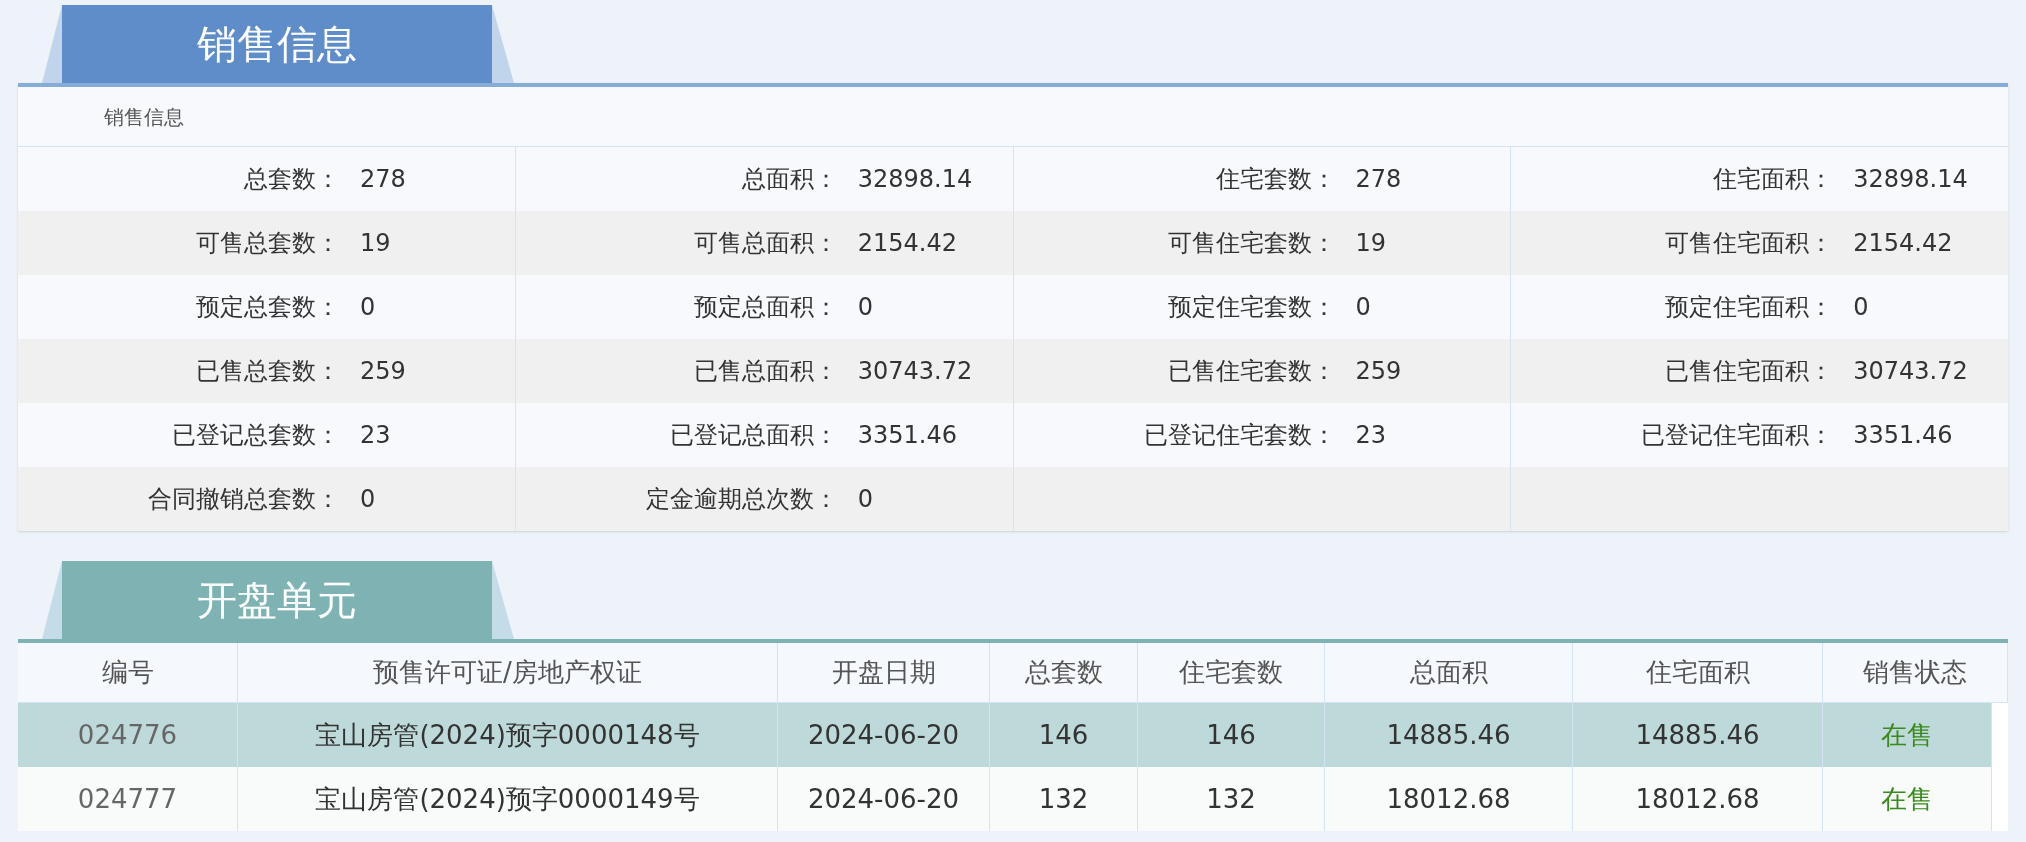 The height and width of the screenshot is (842, 2026). What do you see at coordinates (741, 499) in the screenshot?
I see `stat-label: 定金逾期总次数：` at bounding box center [741, 499].